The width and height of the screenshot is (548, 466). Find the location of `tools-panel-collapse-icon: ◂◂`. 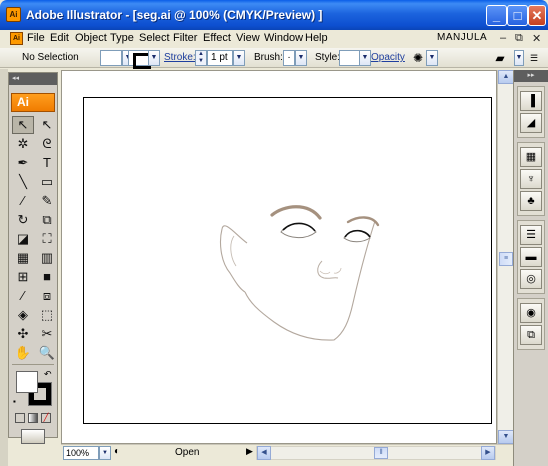

tools-panel-collapse-icon: ◂◂ is located at coordinates (33, 79).